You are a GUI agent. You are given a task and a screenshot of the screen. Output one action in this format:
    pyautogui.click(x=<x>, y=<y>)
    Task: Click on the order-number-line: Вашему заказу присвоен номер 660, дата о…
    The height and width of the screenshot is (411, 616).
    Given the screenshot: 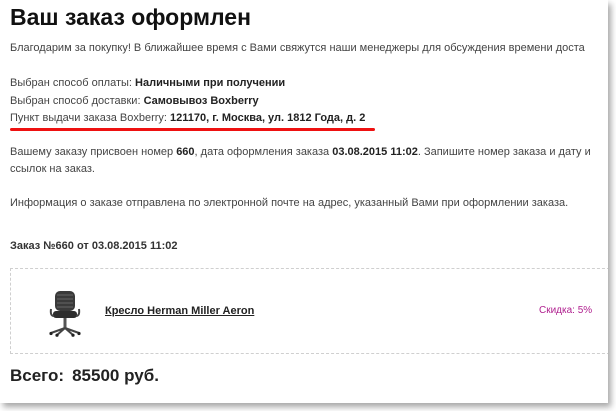 What is the action you would take?
    pyautogui.click(x=300, y=152)
    